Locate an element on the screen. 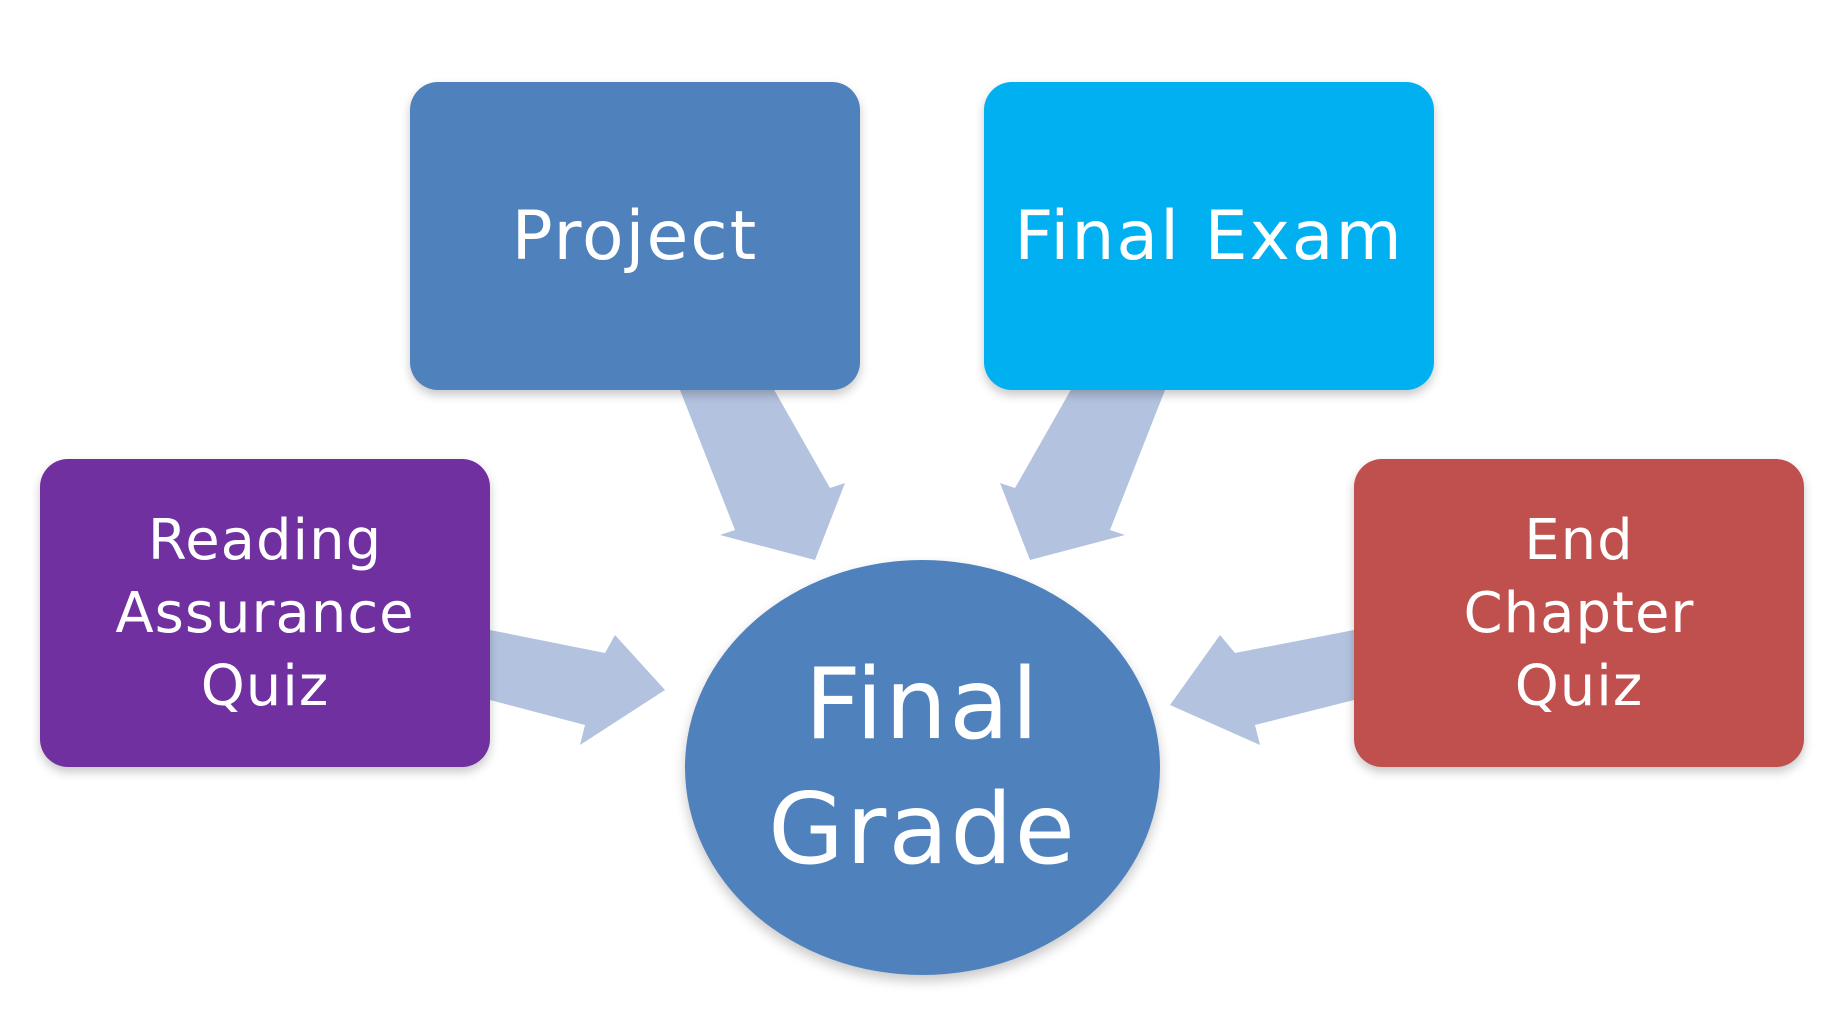 Image resolution: width=1829 pixels, height=1028 pixels. arrow-end-chapter-to-final-grade is located at coordinates (1262, 687).